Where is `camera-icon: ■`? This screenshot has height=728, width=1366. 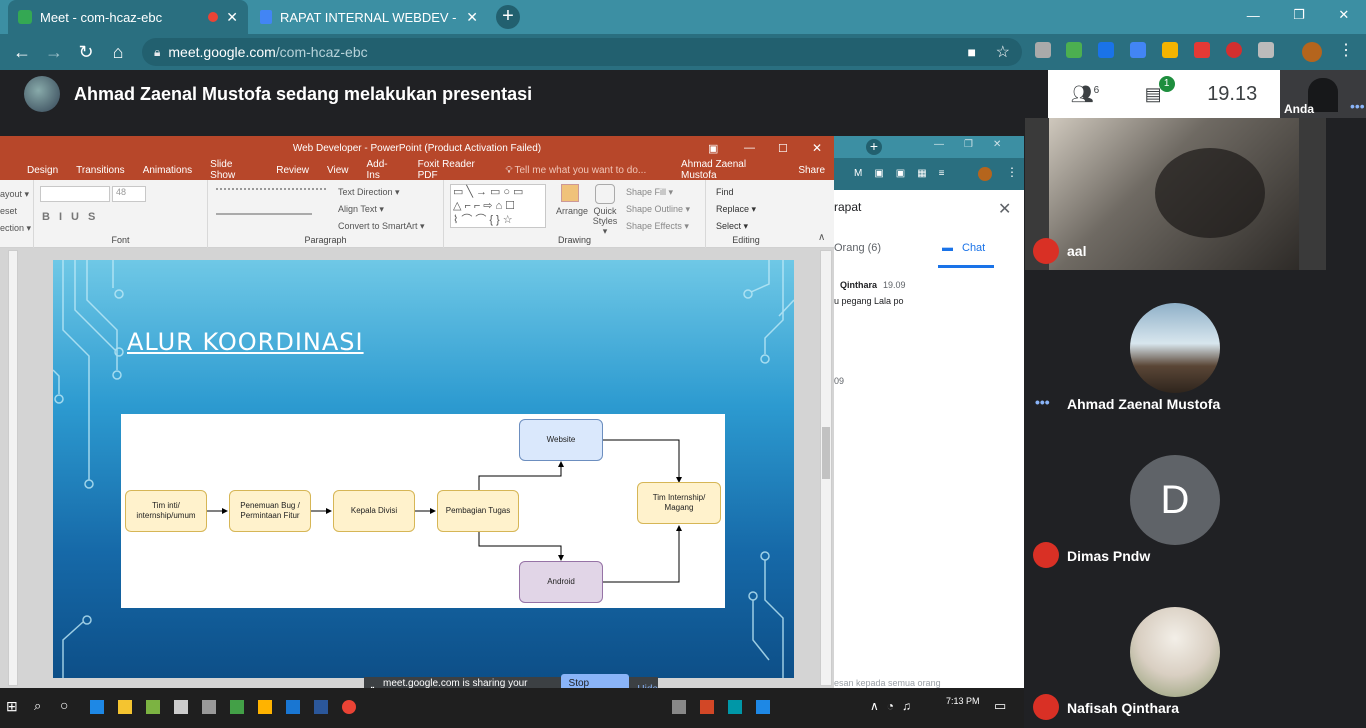
camera-icon: ■ is located at coordinates (972, 52).